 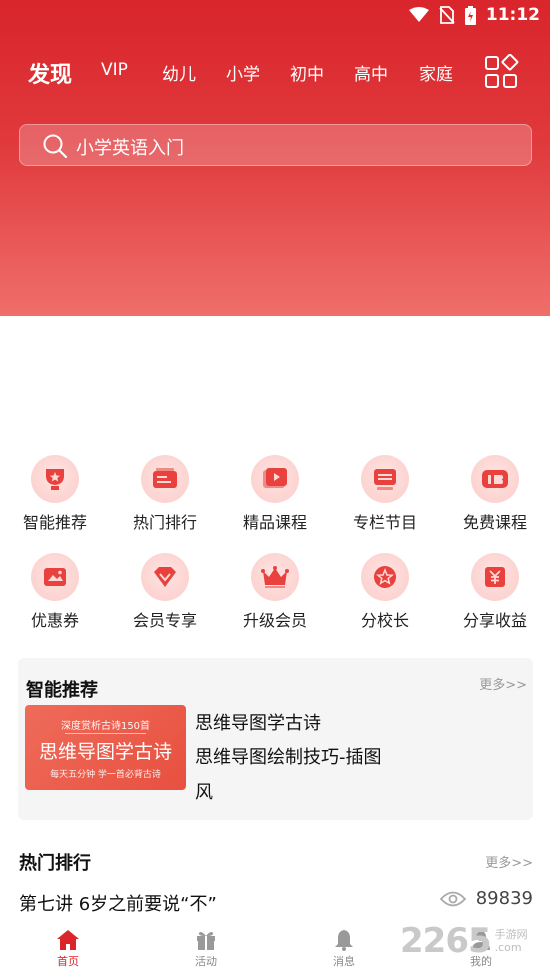 What do you see at coordinates (495, 494) in the screenshot?
I see `shortcut-free-courses: 免费课程` at bounding box center [495, 494].